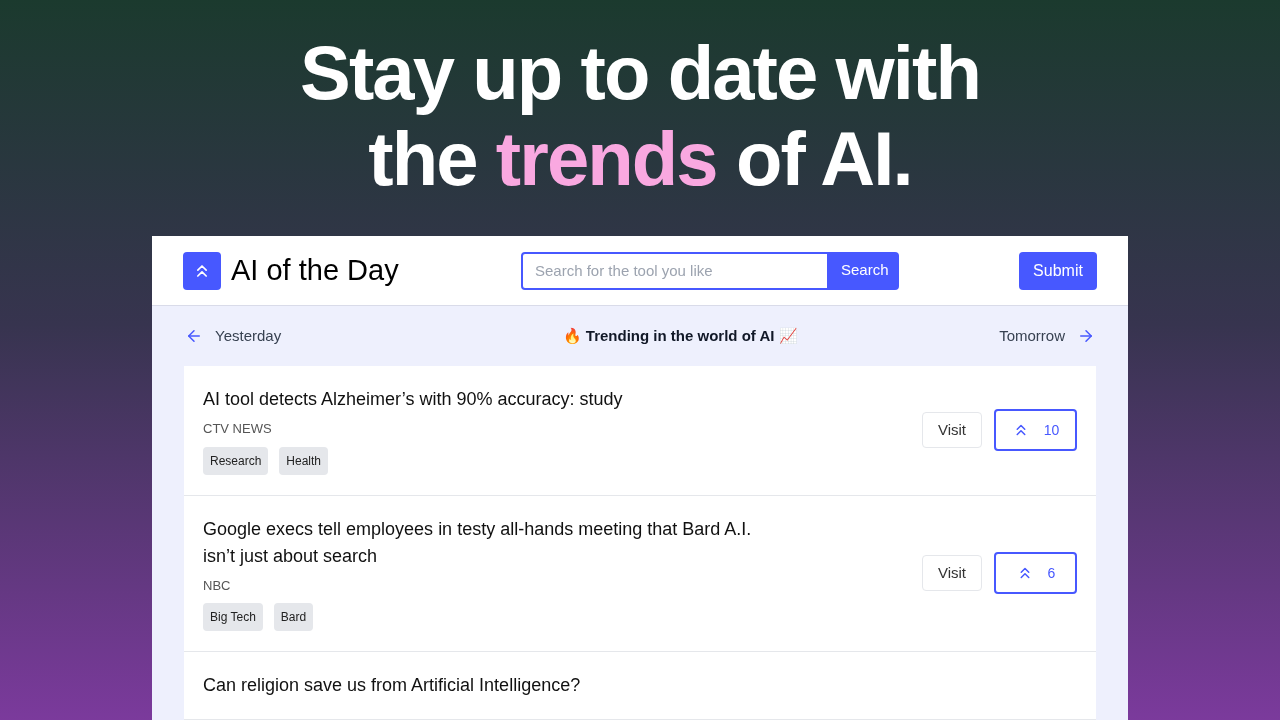 Image resolution: width=1280 pixels, height=720 pixels. Describe the element at coordinates (293, 617) in the screenshot. I see `tag: Bard` at that location.